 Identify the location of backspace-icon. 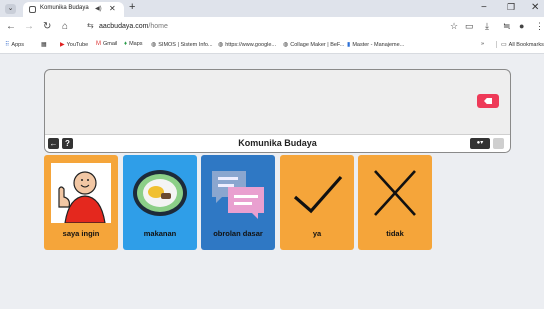
(488, 101).